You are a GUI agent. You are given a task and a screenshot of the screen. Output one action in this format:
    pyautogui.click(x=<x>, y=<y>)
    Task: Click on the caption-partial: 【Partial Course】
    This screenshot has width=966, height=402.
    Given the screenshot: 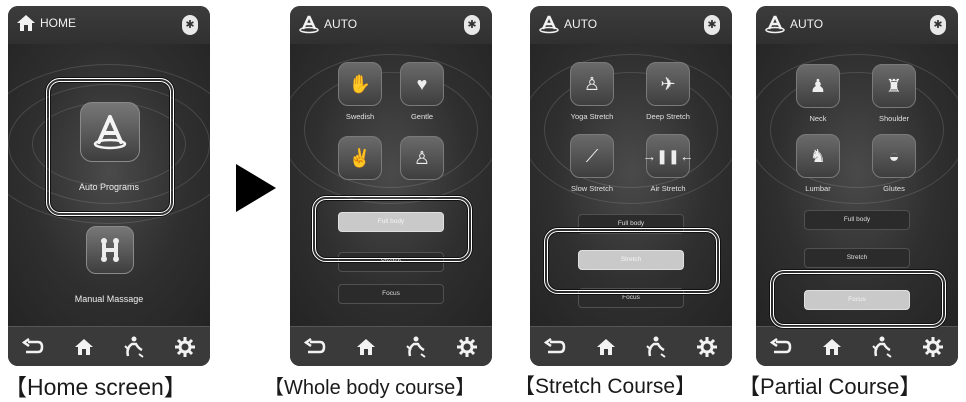 What is the action you would take?
    pyautogui.click(x=830, y=386)
    